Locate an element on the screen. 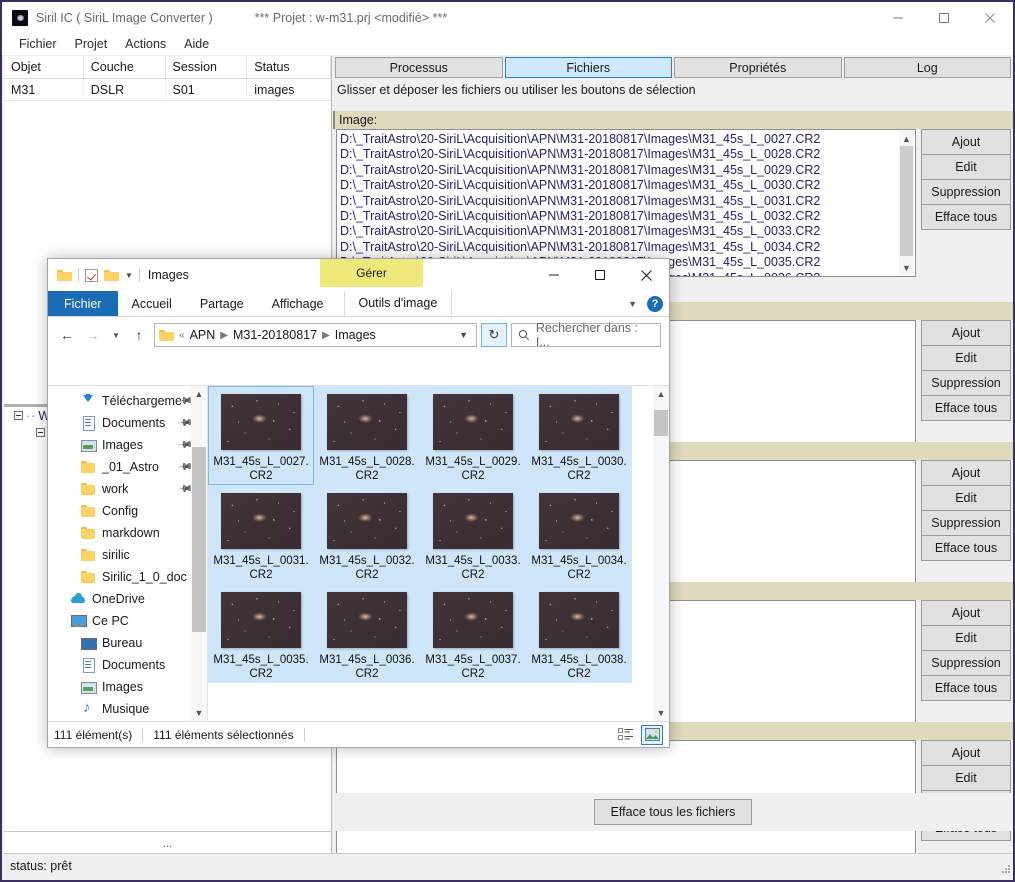 The width and height of the screenshot is (1015, 882). thumbnail-item: M31_45s_L_0029. CR2 is located at coordinates (473, 435).